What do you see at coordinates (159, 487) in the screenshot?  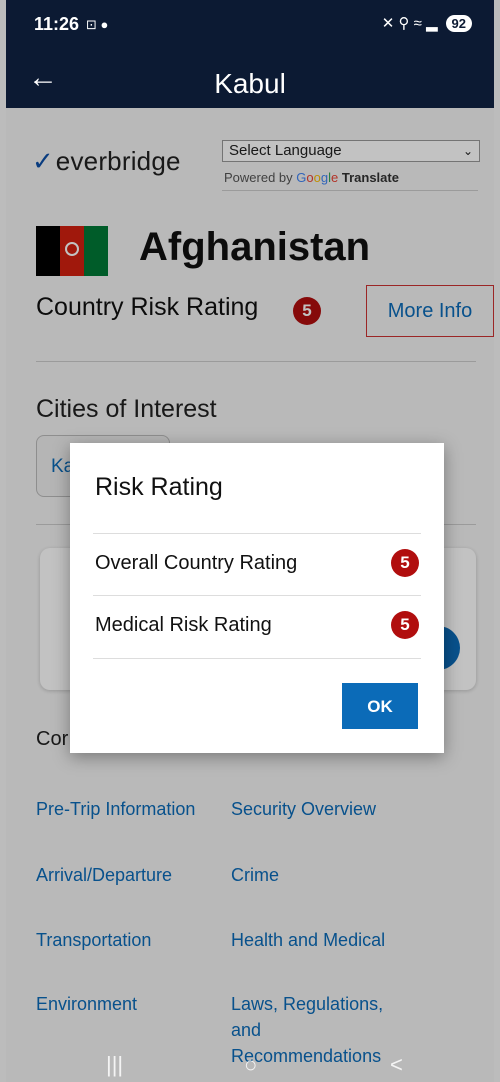 I see `dialog-title: Risk Rating` at bounding box center [159, 487].